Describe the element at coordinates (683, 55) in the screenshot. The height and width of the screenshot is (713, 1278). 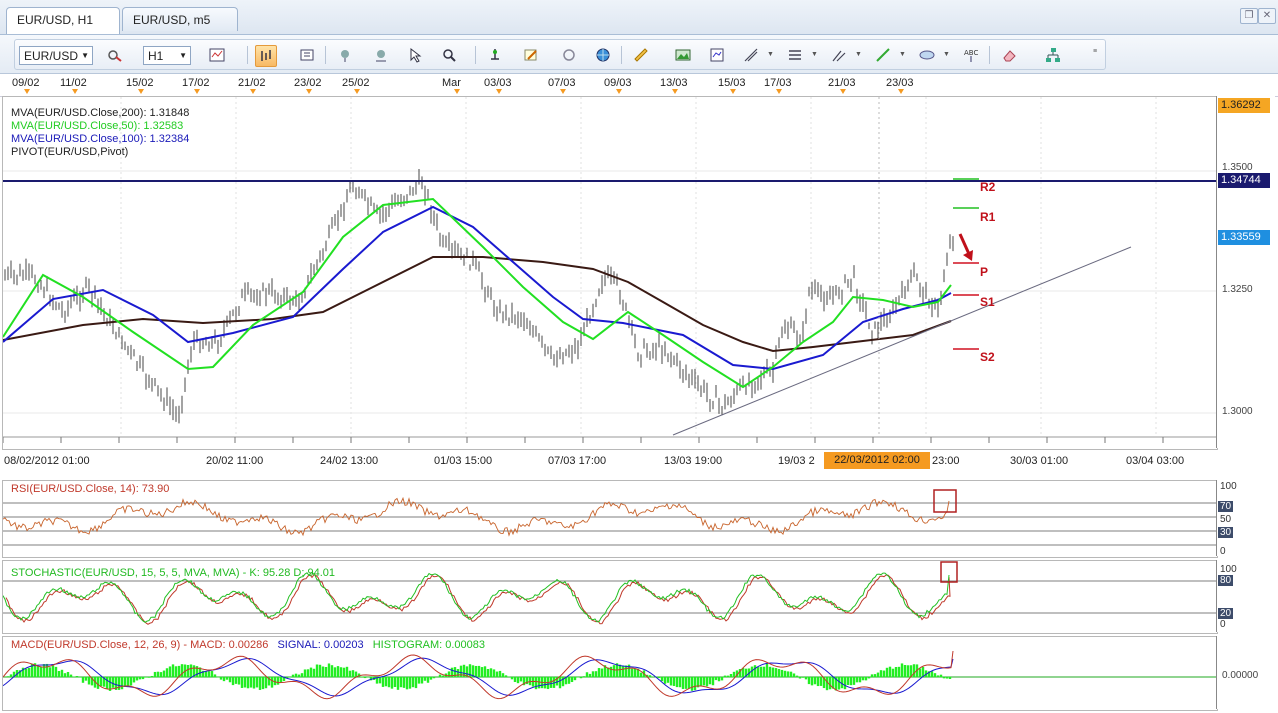
I see `picture-icon` at that location.